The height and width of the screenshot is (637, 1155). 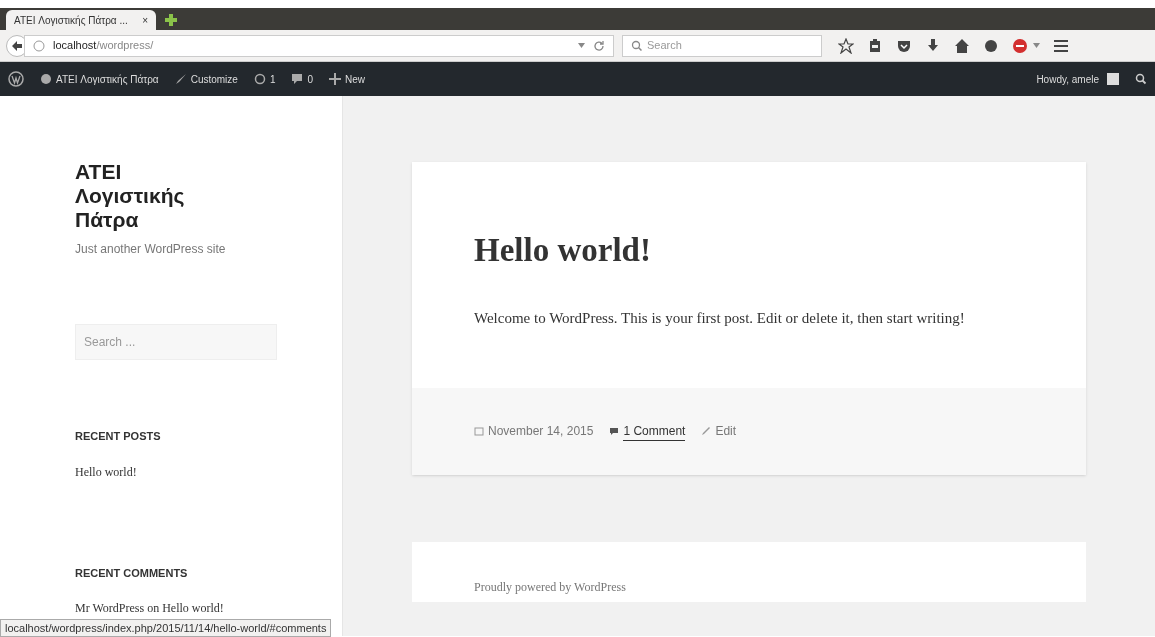 I want to click on updates-link: 1, so click(x=264, y=79).